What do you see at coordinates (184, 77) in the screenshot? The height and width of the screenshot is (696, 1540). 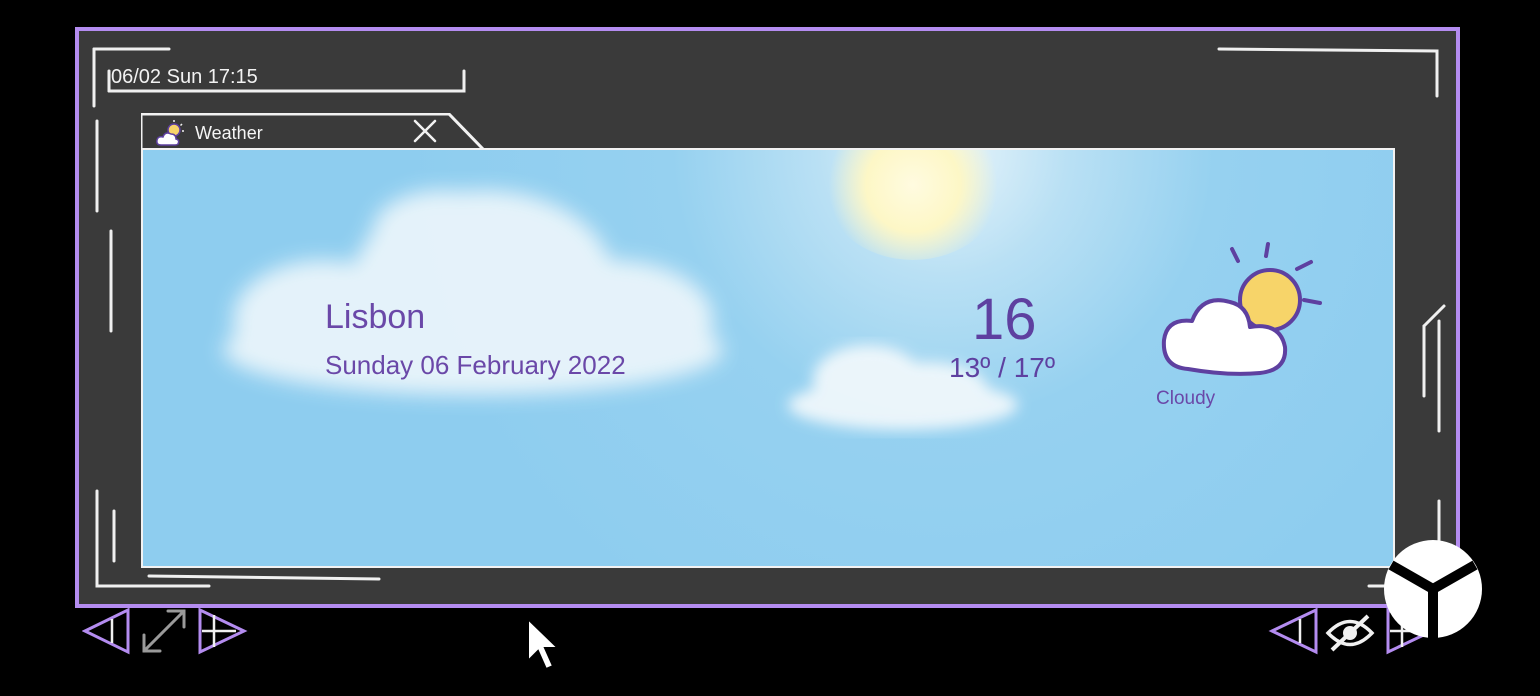 I see `status-clock: 06/02 Sun 17:15` at bounding box center [184, 77].